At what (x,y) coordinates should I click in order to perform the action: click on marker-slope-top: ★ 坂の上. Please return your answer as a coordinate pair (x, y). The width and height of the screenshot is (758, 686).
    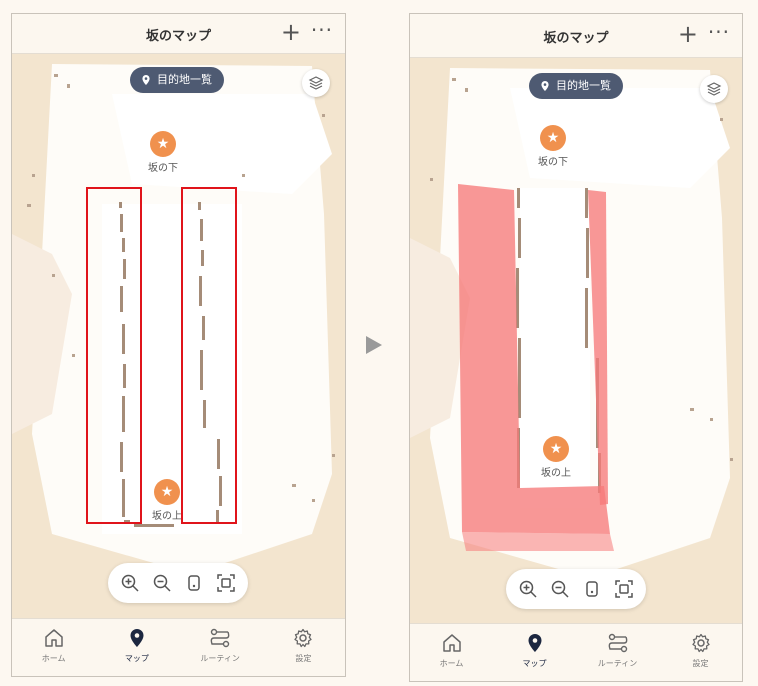
    Looking at the image, I should click on (556, 457).